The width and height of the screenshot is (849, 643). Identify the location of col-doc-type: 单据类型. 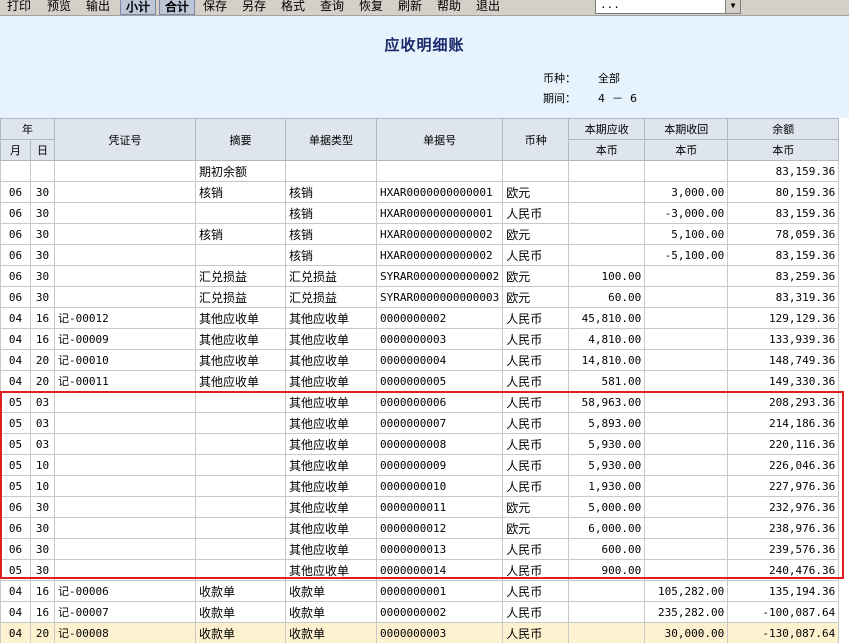
(331, 139).